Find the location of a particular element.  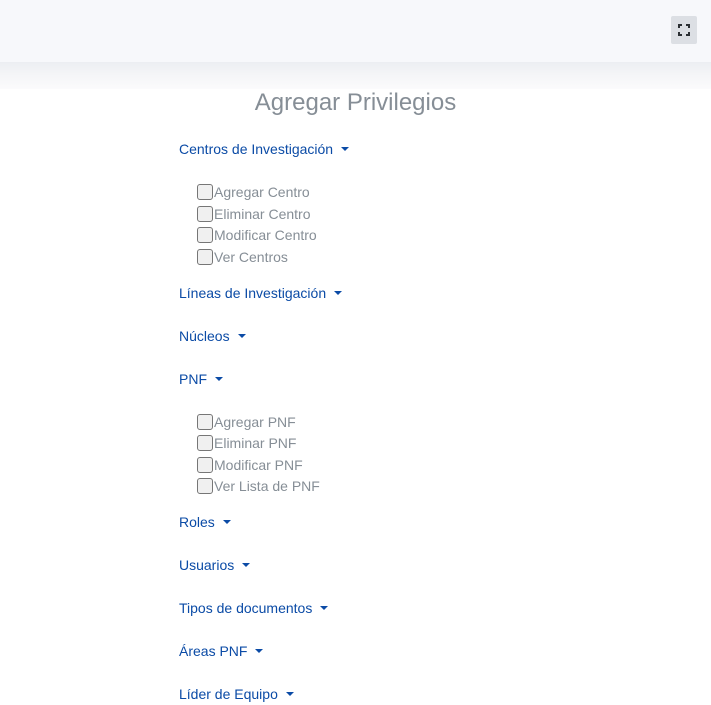

dropdown-nucleos: Núcleos is located at coordinates (212, 336).